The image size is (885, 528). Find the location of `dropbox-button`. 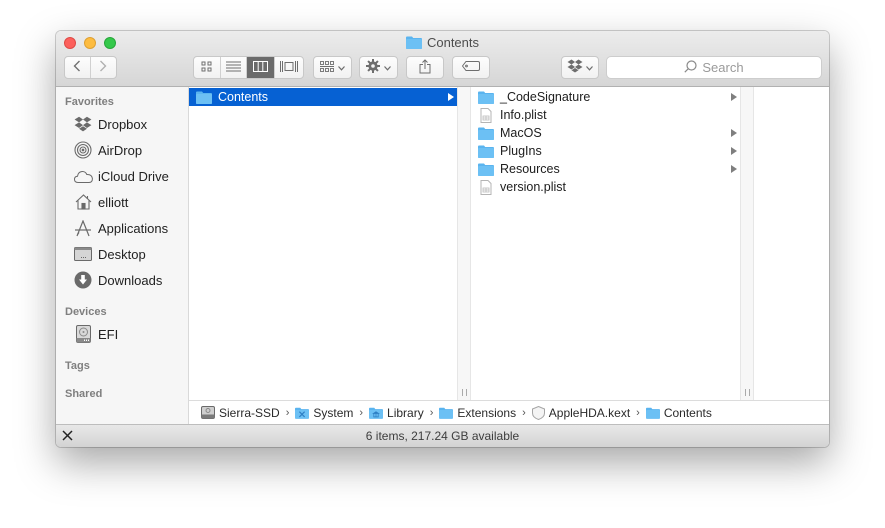

dropbox-button is located at coordinates (580, 67).